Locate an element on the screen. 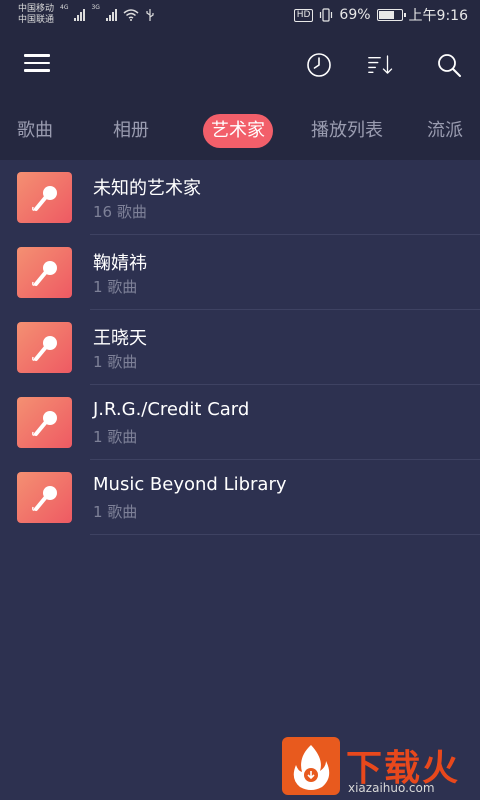  vibrate-icon is located at coordinates (326, 15).